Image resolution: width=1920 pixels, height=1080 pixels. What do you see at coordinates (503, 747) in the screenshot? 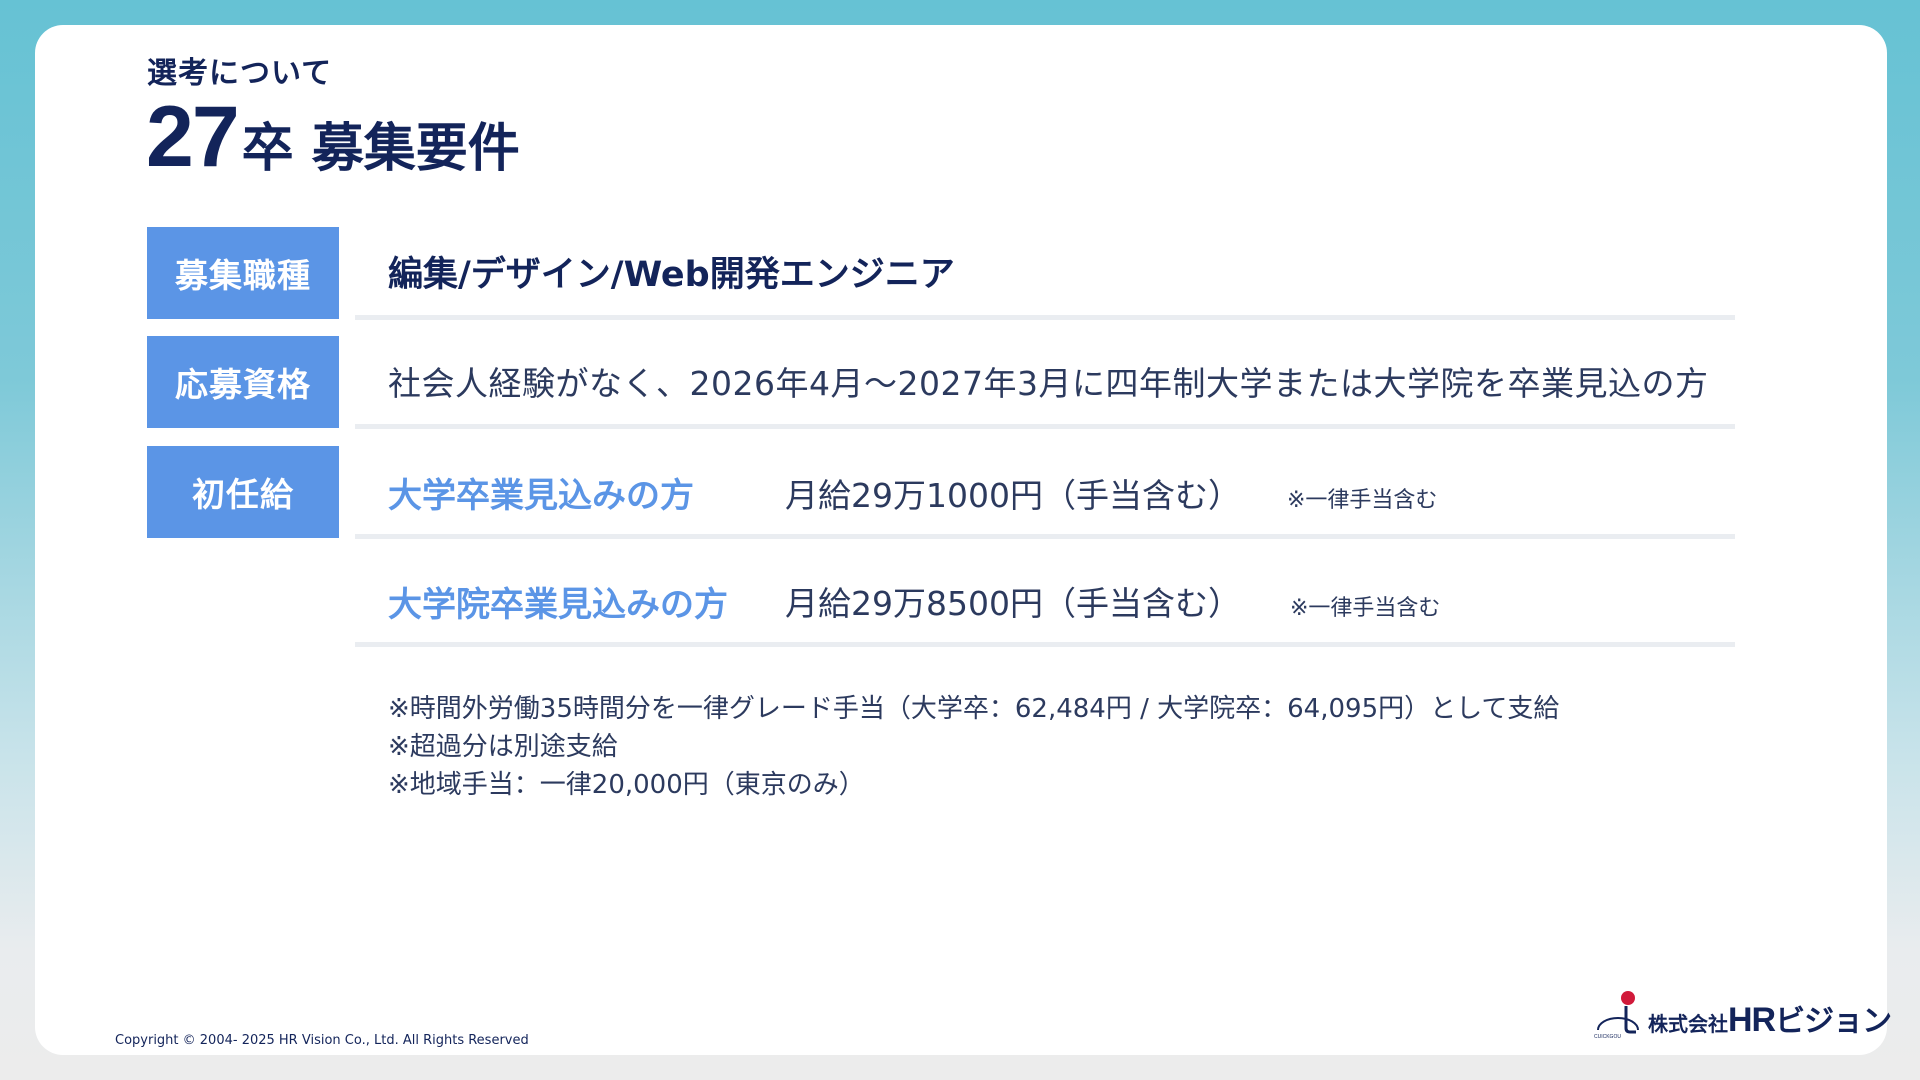
I see `note-line: ※超過分は別途支給` at bounding box center [503, 747].